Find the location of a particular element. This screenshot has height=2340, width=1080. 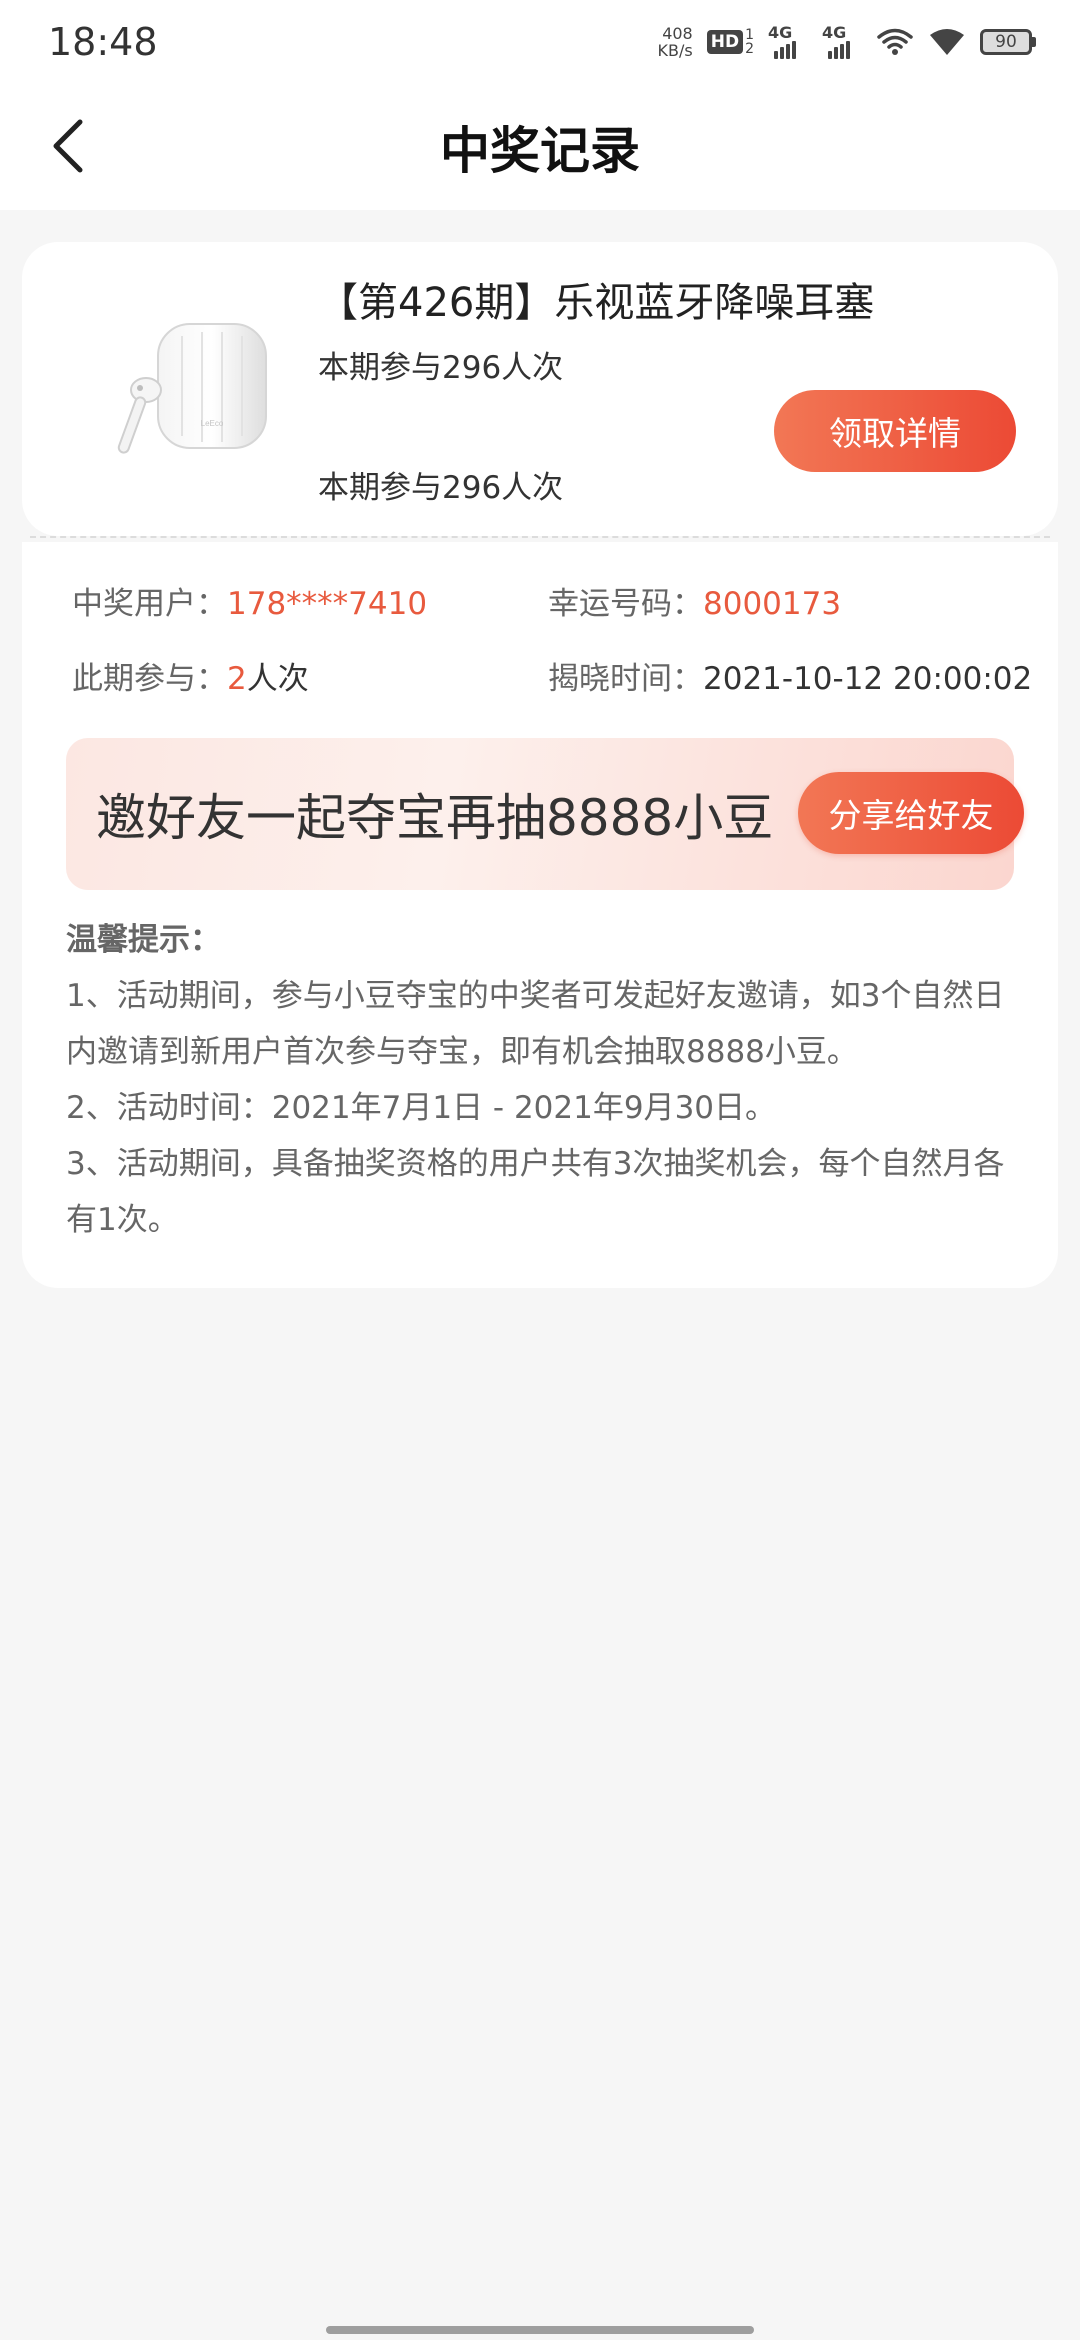

nav-bar: 中奖记录 is located at coordinates (540, 147).